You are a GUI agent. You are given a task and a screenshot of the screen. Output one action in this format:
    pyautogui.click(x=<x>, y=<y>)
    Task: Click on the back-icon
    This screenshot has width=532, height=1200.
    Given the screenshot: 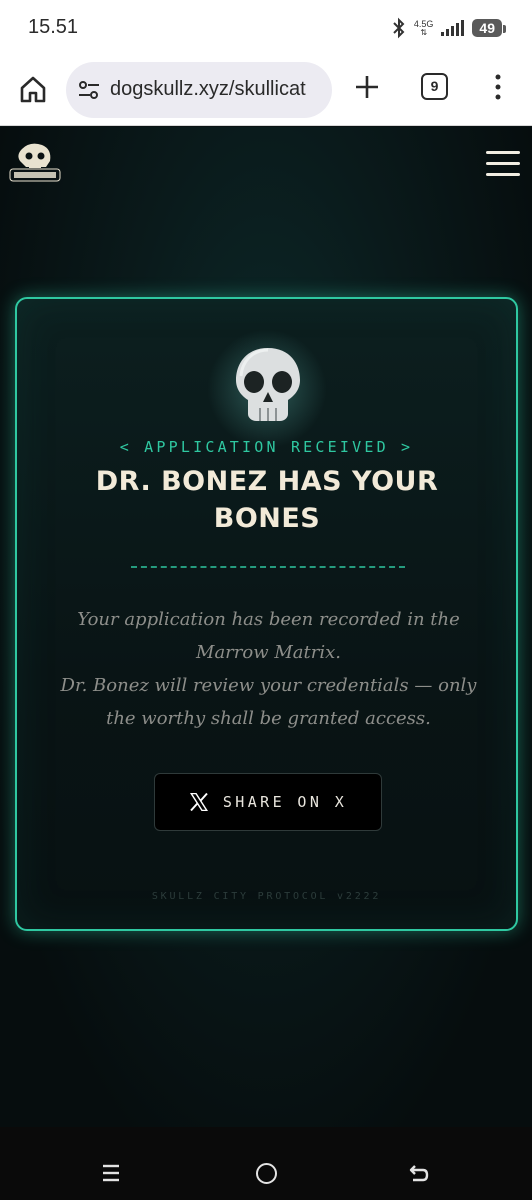 What is the action you would take?
    pyautogui.click(x=419, y=1173)
    